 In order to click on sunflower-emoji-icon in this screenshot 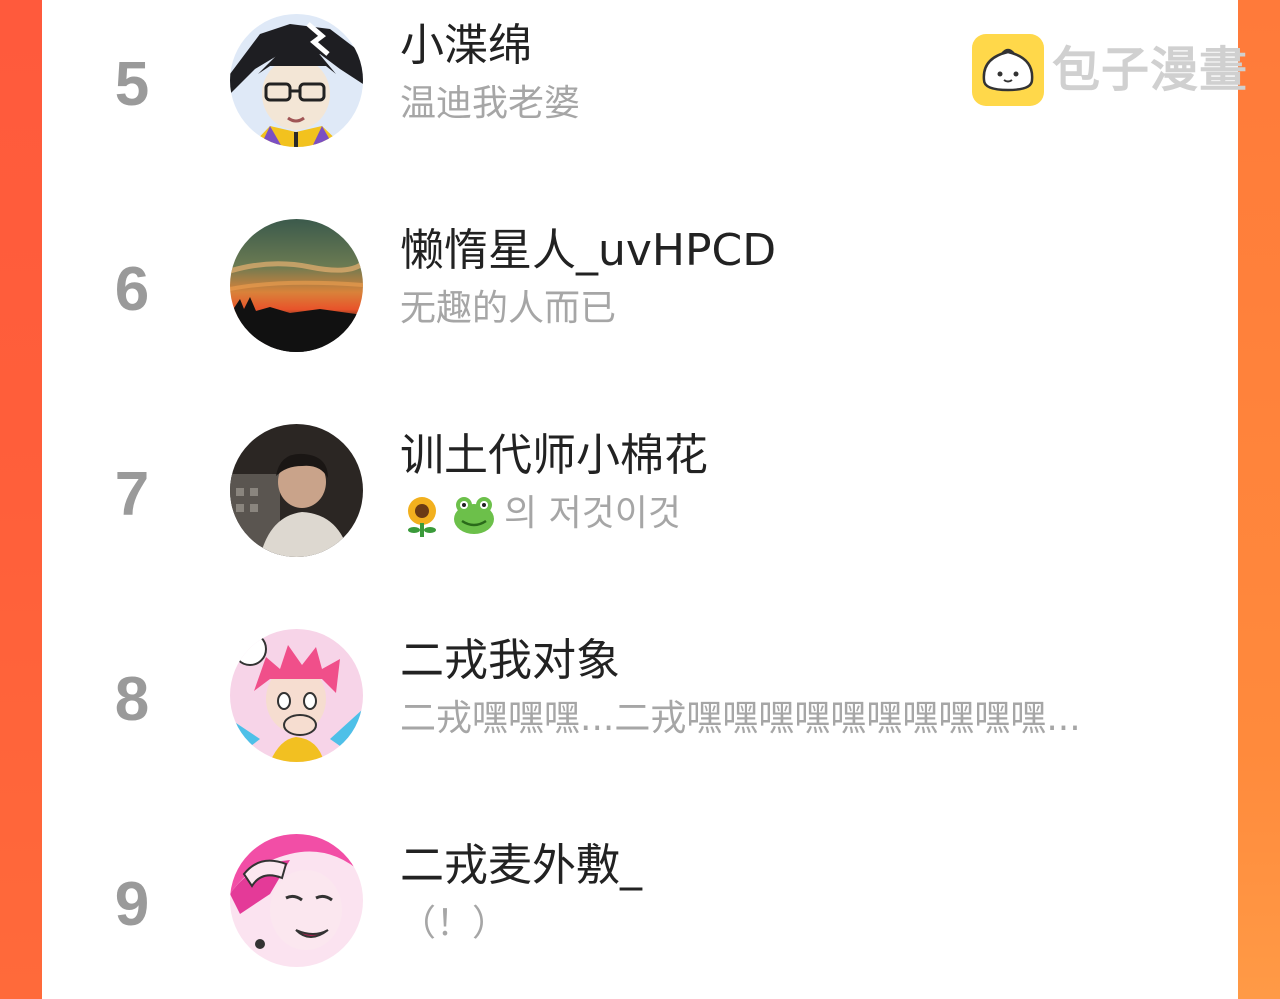, I will do `click(422, 517)`.